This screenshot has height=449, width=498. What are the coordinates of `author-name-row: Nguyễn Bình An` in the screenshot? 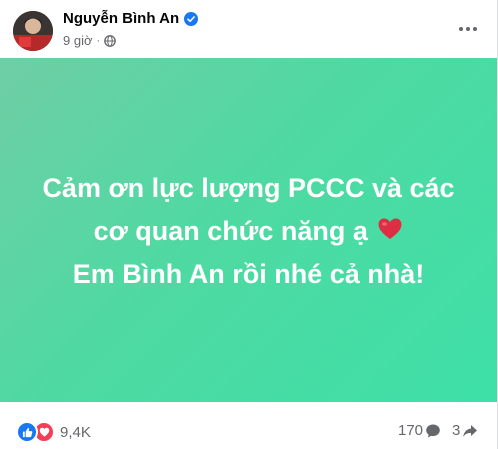 It's located at (131, 18).